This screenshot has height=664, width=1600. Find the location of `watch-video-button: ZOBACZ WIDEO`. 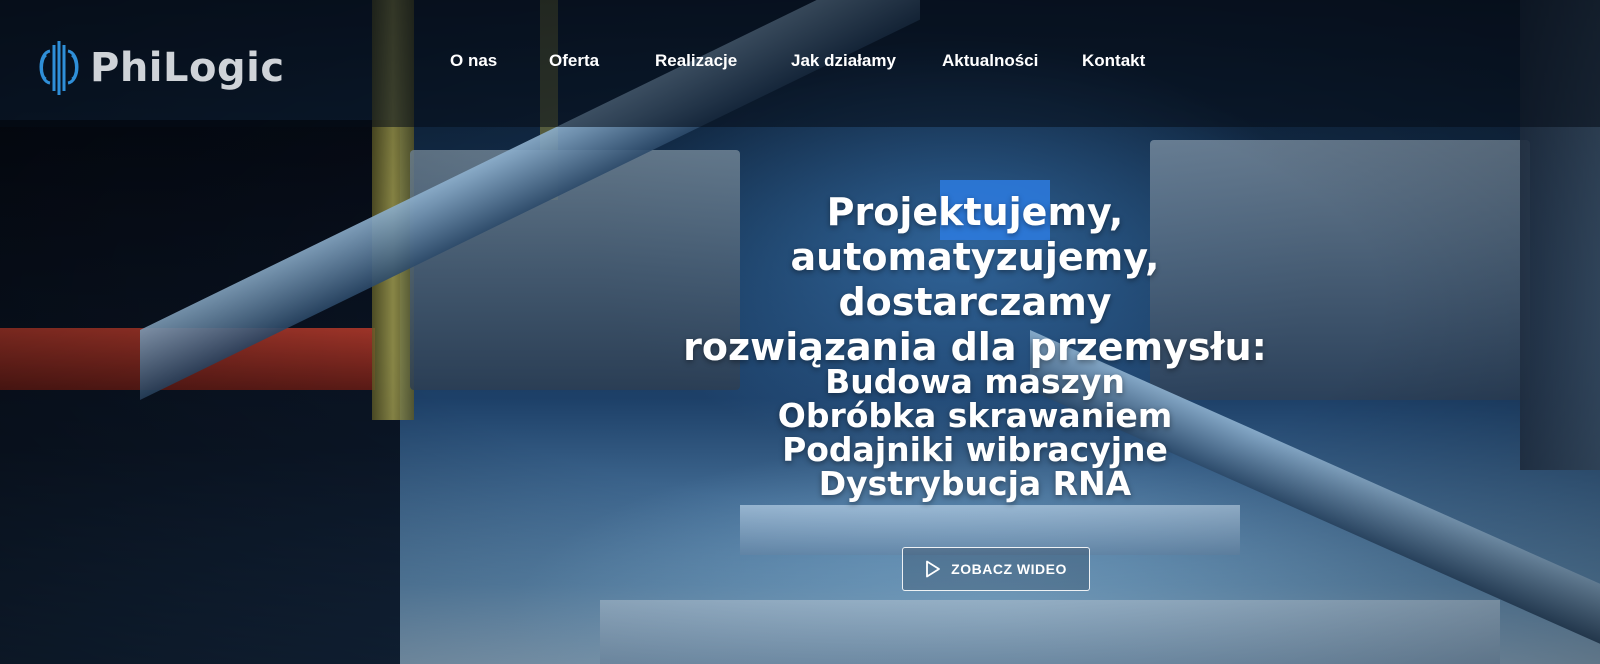

watch-video-button: ZOBACZ WIDEO is located at coordinates (996, 569).